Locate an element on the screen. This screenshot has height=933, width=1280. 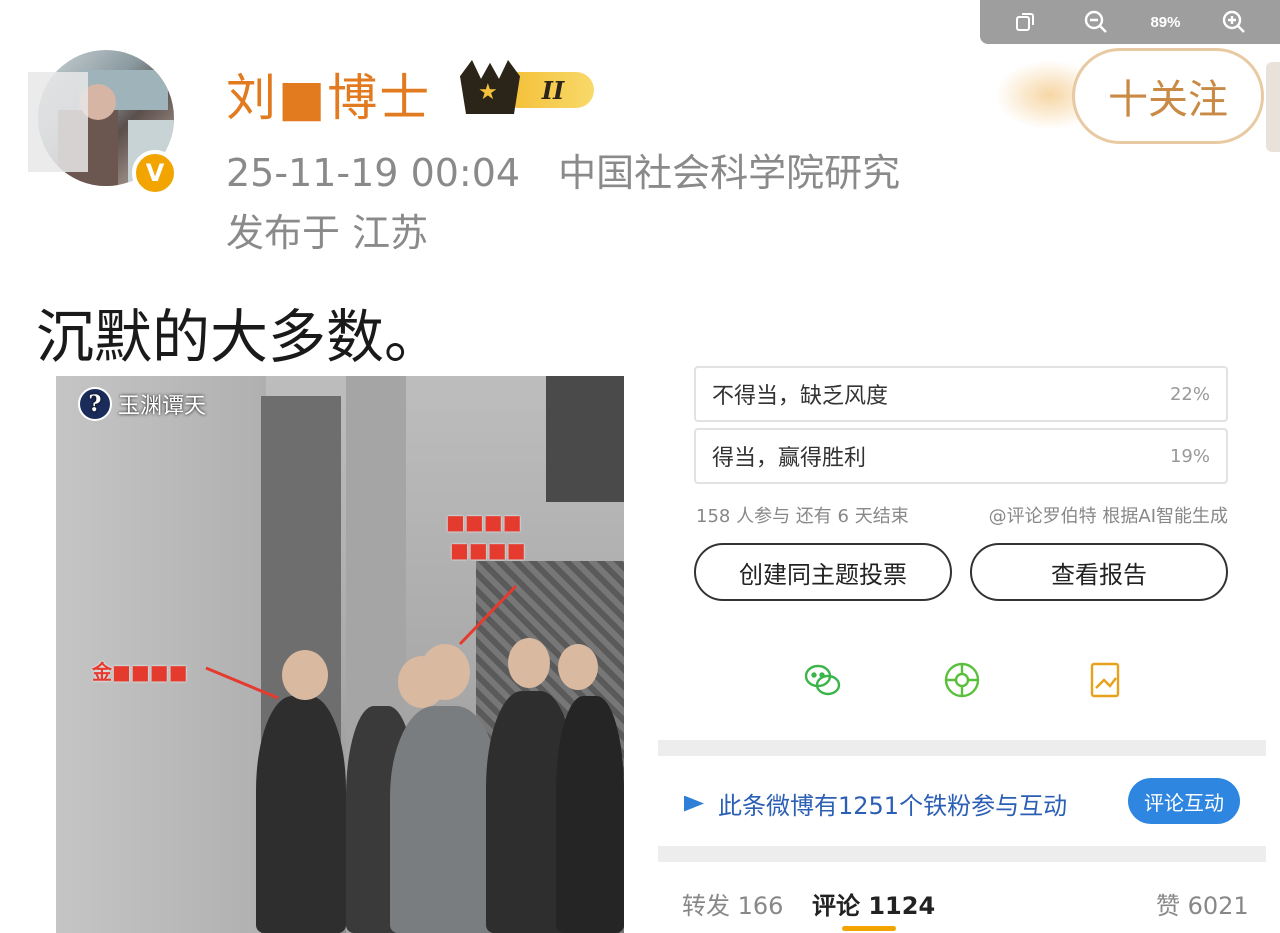
follow-button: 十关注 is located at coordinates (1168, 96).